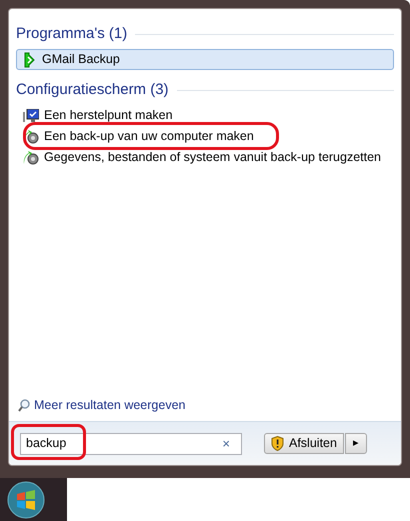 The width and height of the screenshot is (410, 521). Describe the element at coordinates (205, 136) in the screenshot. I see `result-item: Een back-up van uw computer maken` at that location.